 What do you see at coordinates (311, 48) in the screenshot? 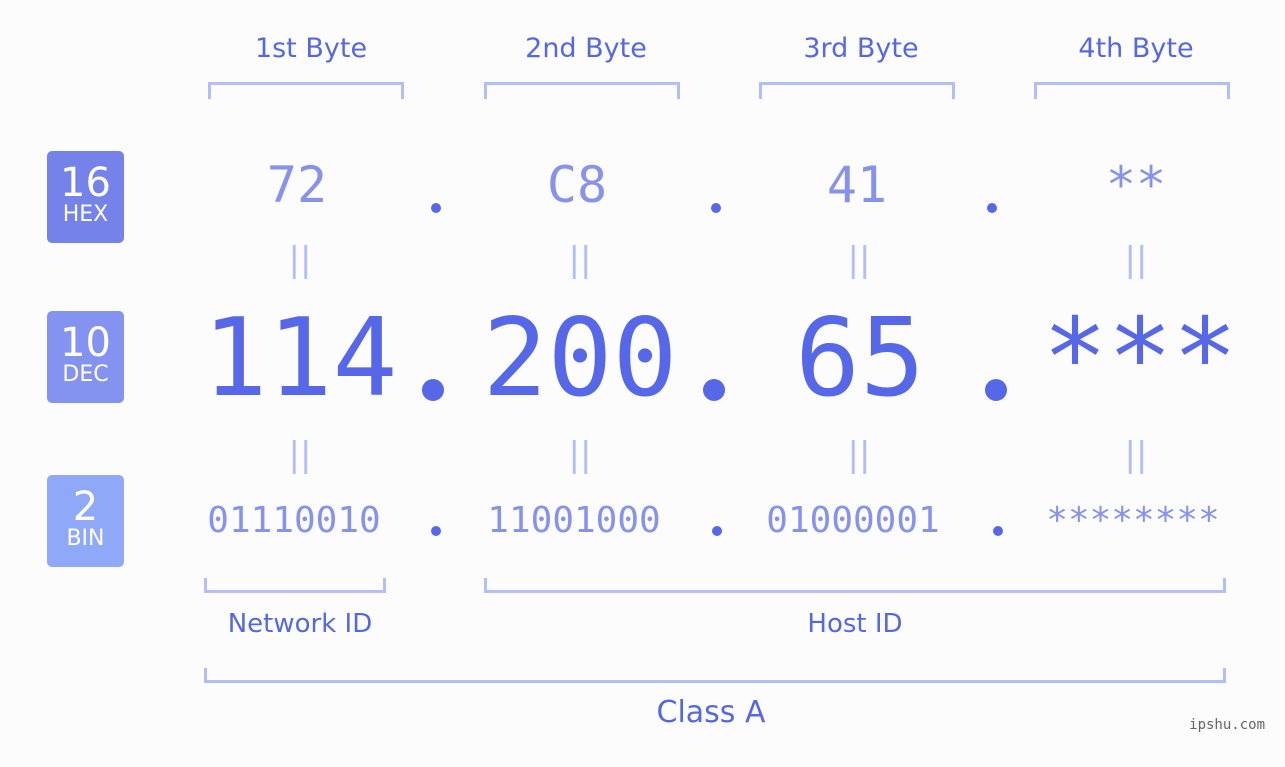
I see `byte-header-1: 1st Byte` at bounding box center [311, 48].